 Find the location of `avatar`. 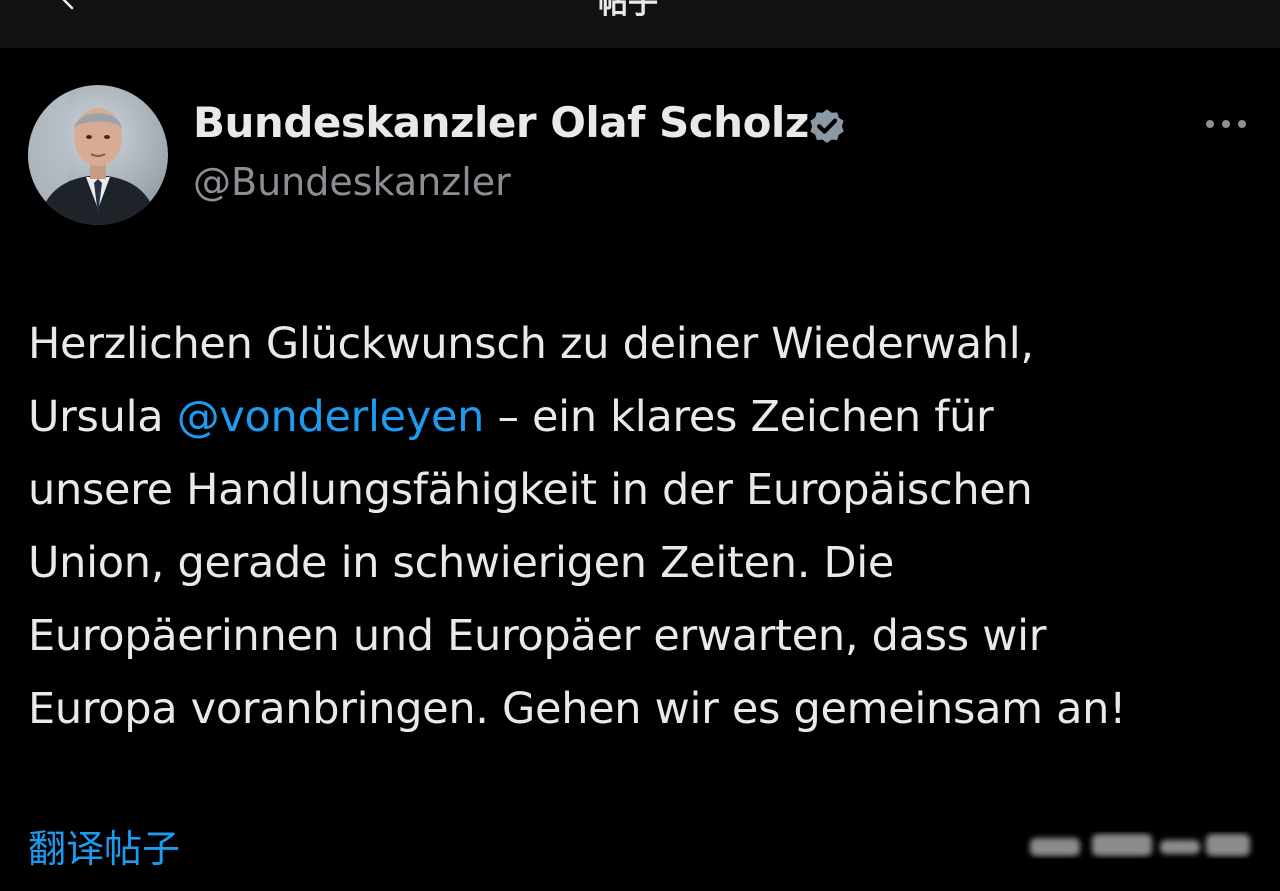

avatar is located at coordinates (98, 155).